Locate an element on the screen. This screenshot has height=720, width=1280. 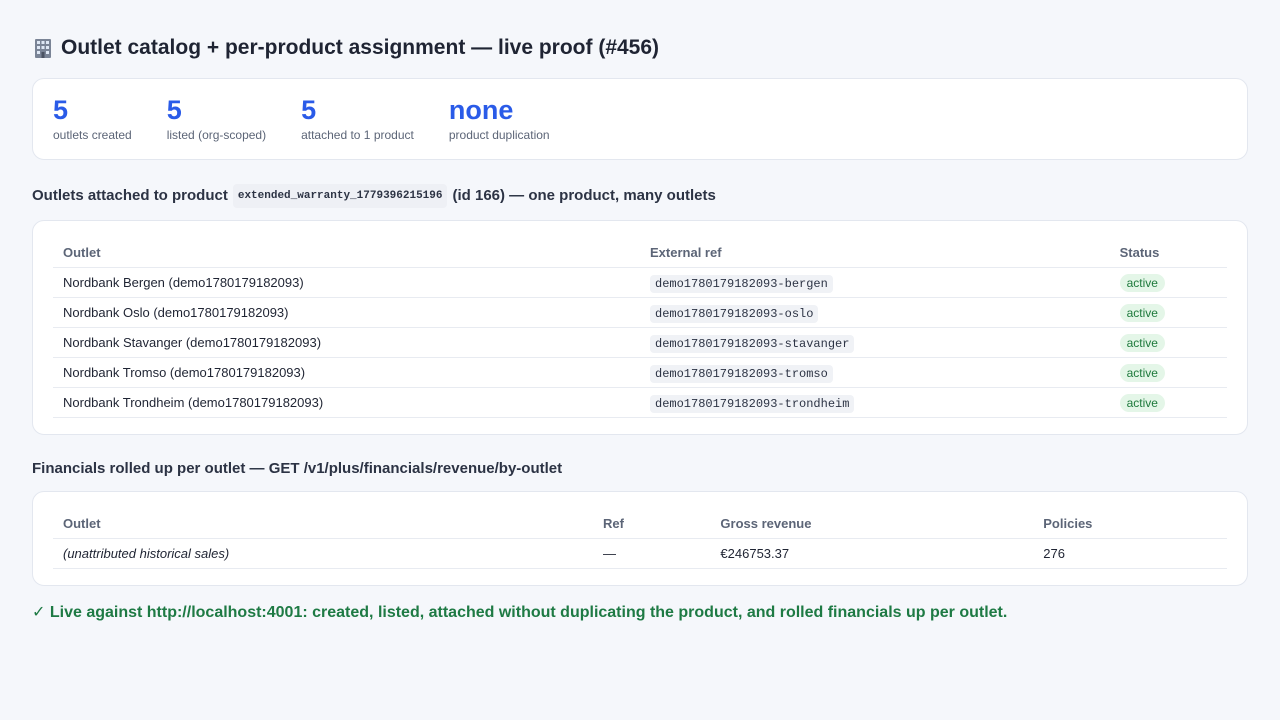
stat-attached: 5 attached to 1 product is located at coordinates (357, 119).